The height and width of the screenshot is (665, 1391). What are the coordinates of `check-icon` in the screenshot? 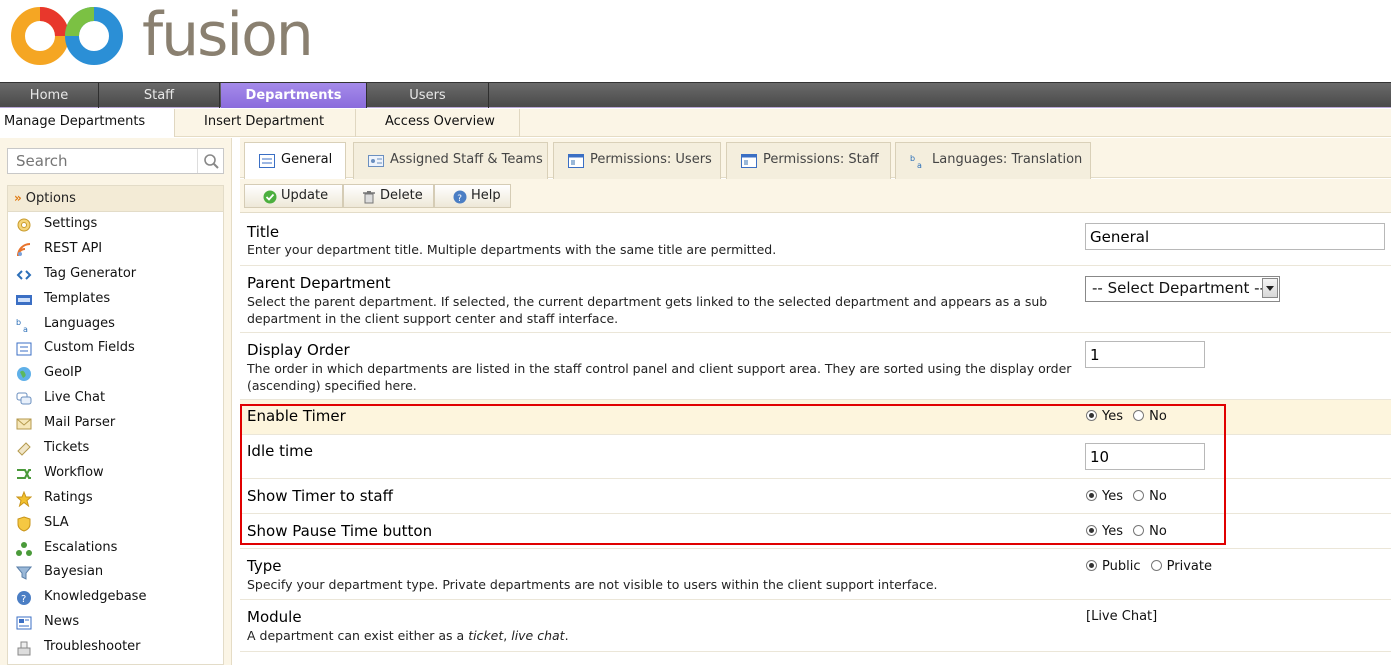 It's located at (270, 197).